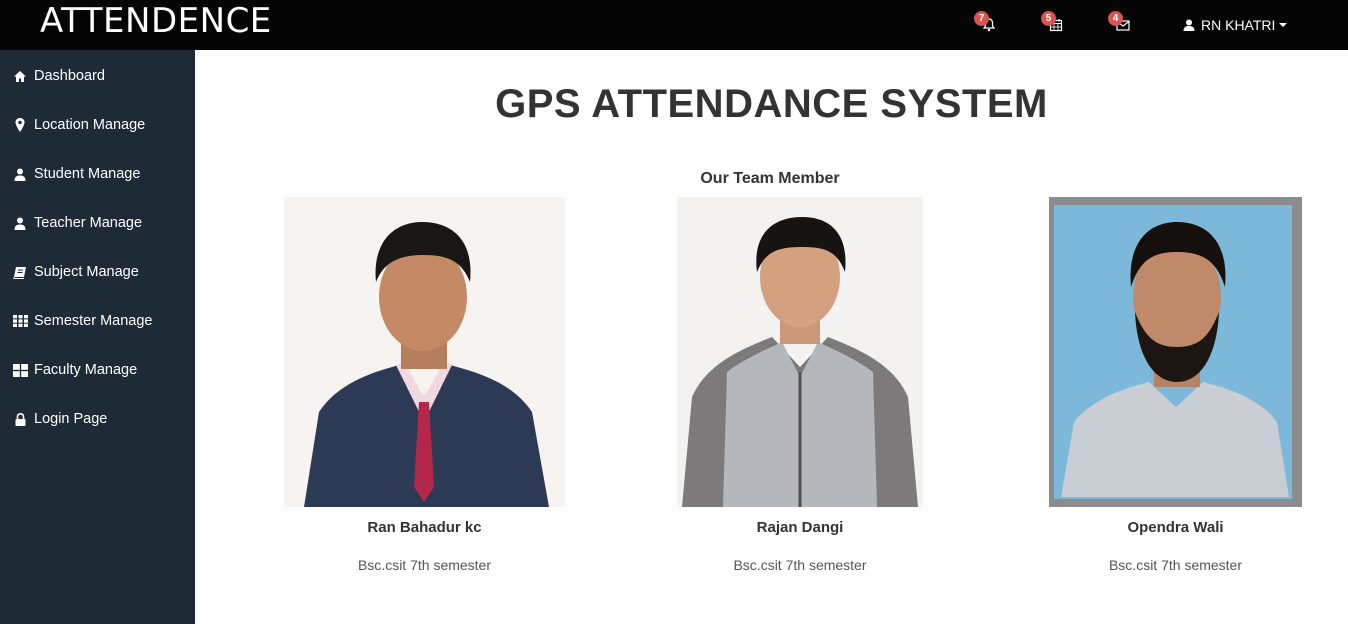 The width and height of the screenshot is (1348, 624). I want to click on sidebar-item-dashboard: Dashboard, so click(97, 76).